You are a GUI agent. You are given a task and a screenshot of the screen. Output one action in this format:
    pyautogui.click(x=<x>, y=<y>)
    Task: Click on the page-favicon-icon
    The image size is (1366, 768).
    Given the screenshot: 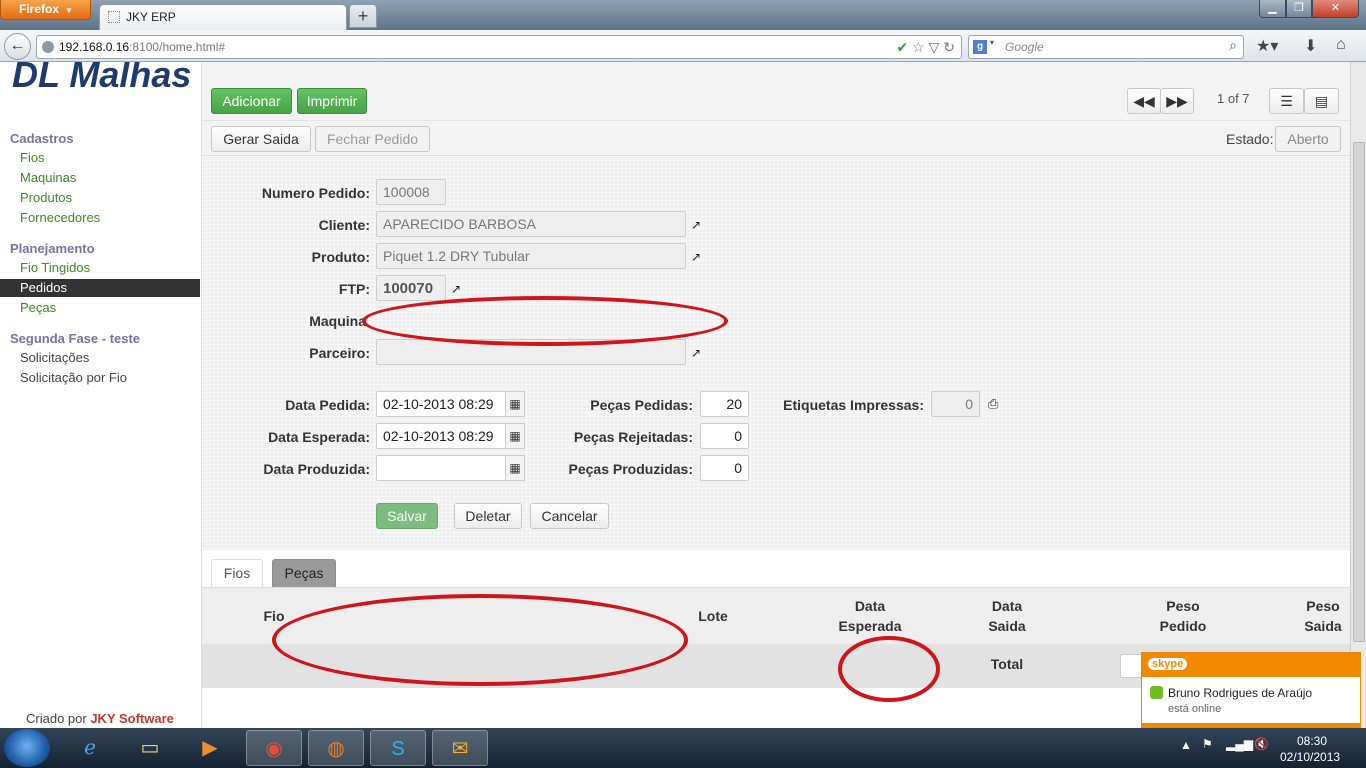 What is the action you would take?
    pyautogui.click(x=114, y=17)
    